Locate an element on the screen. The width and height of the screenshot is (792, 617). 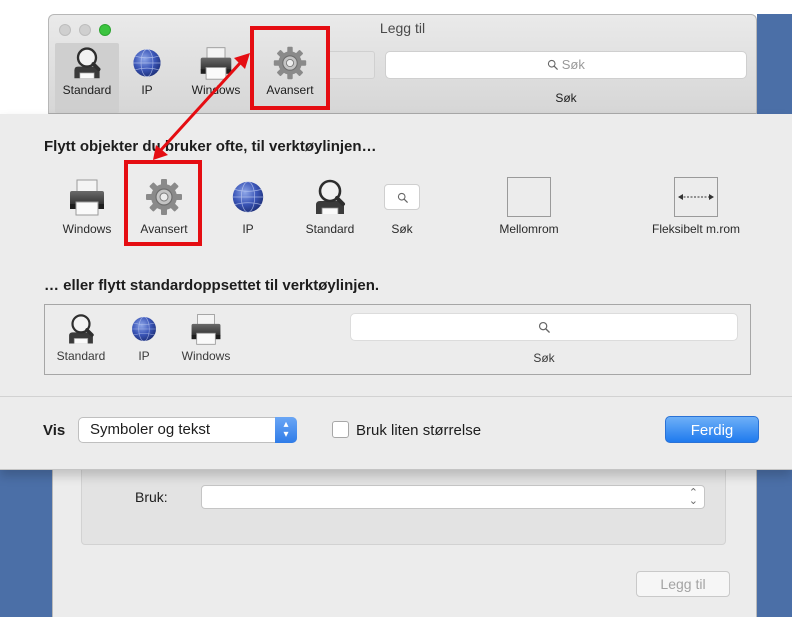
window-title: Legg til is located at coordinates (402, 28).